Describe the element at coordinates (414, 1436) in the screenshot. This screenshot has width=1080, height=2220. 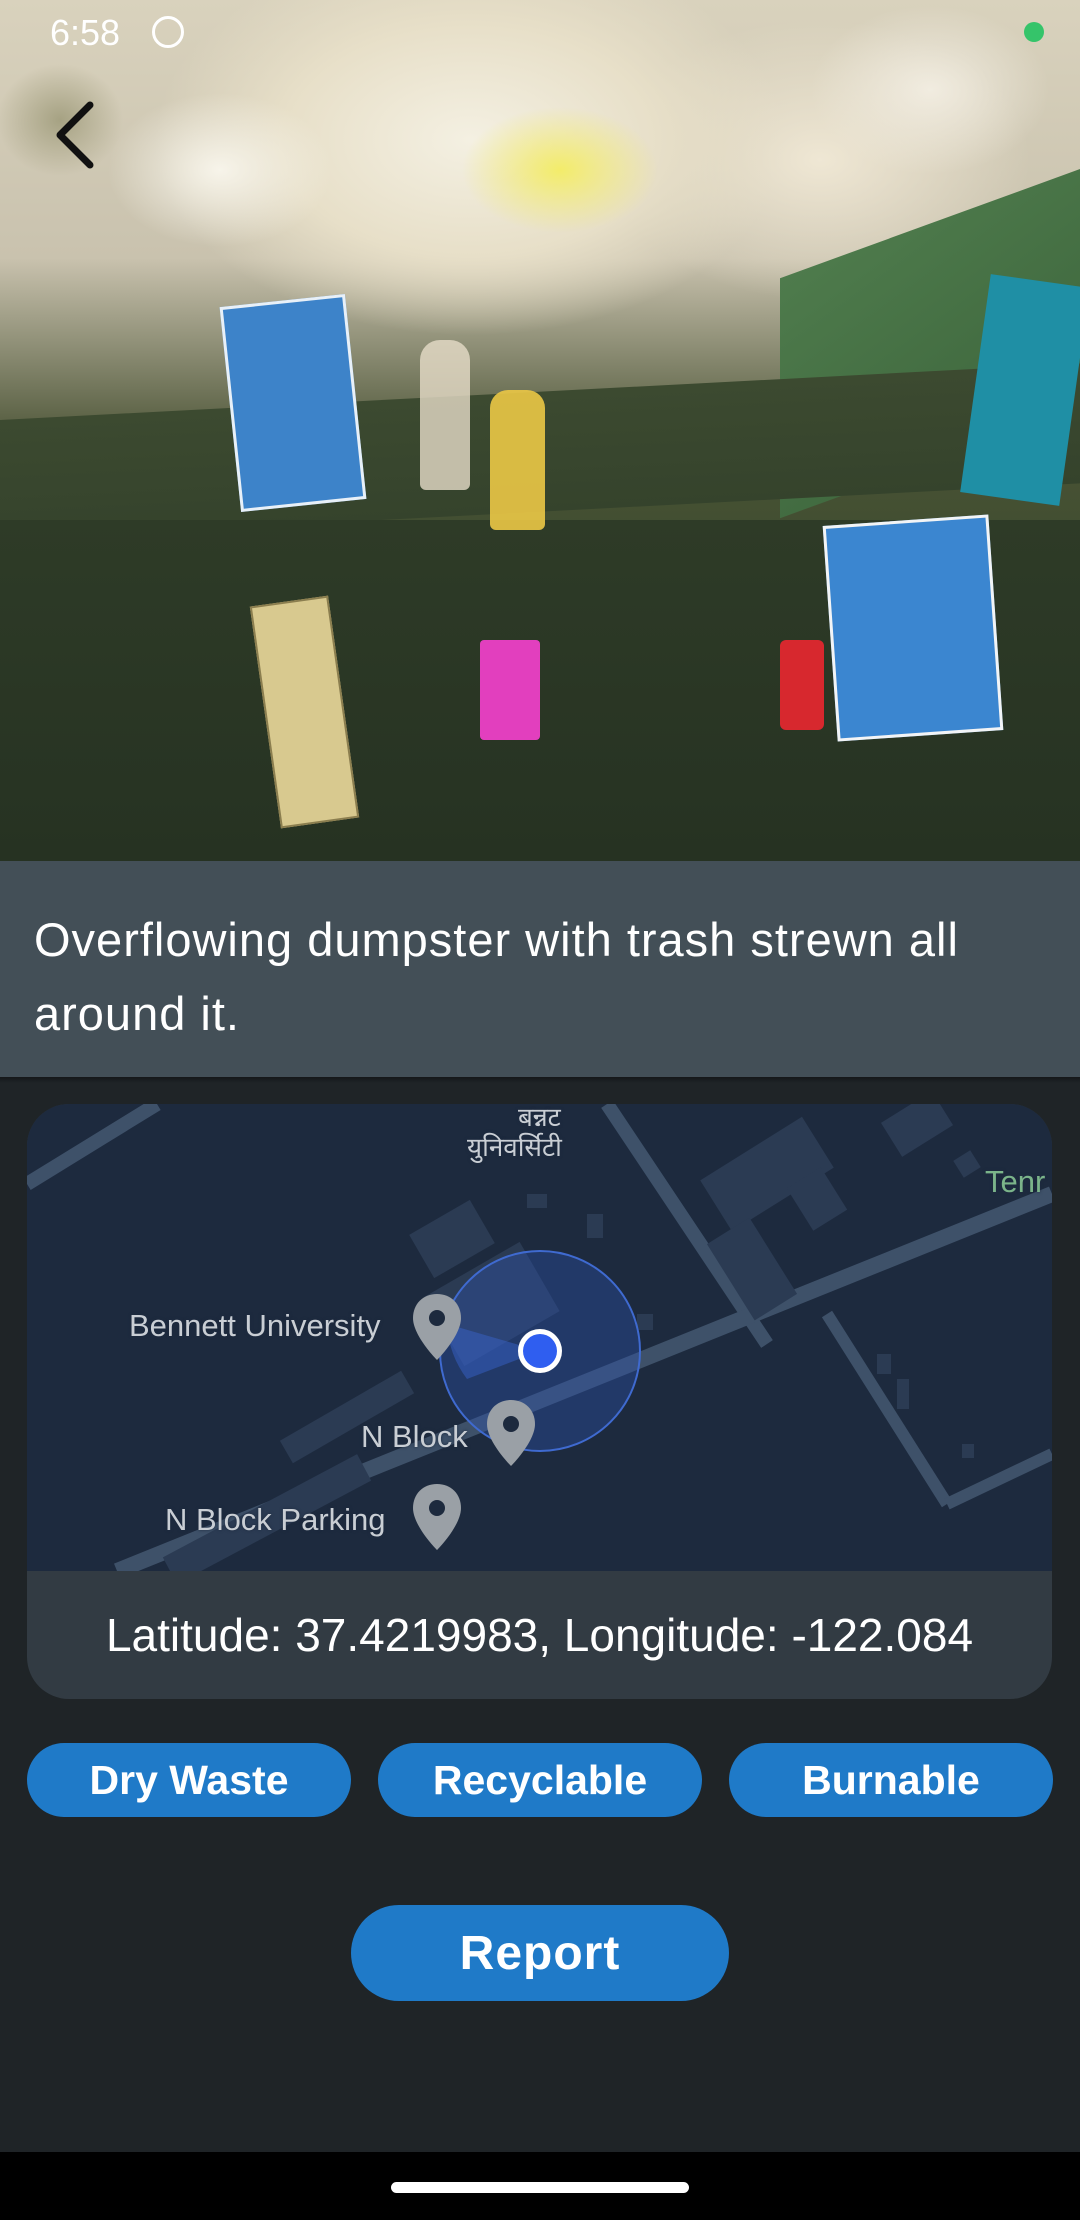
I see `map-label-n-block: N Block` at that location.